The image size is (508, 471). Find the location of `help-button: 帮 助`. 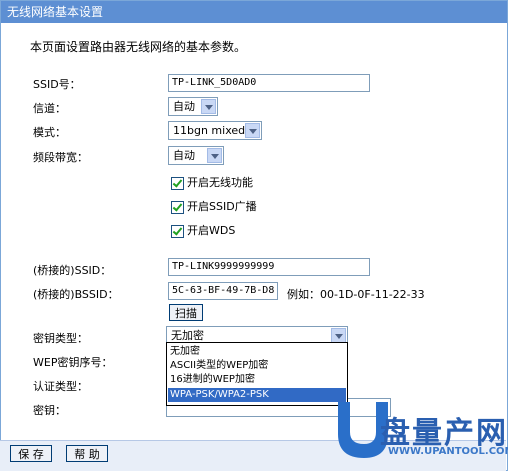

help-button: 帮 助 is located at coordinates (87, 453).